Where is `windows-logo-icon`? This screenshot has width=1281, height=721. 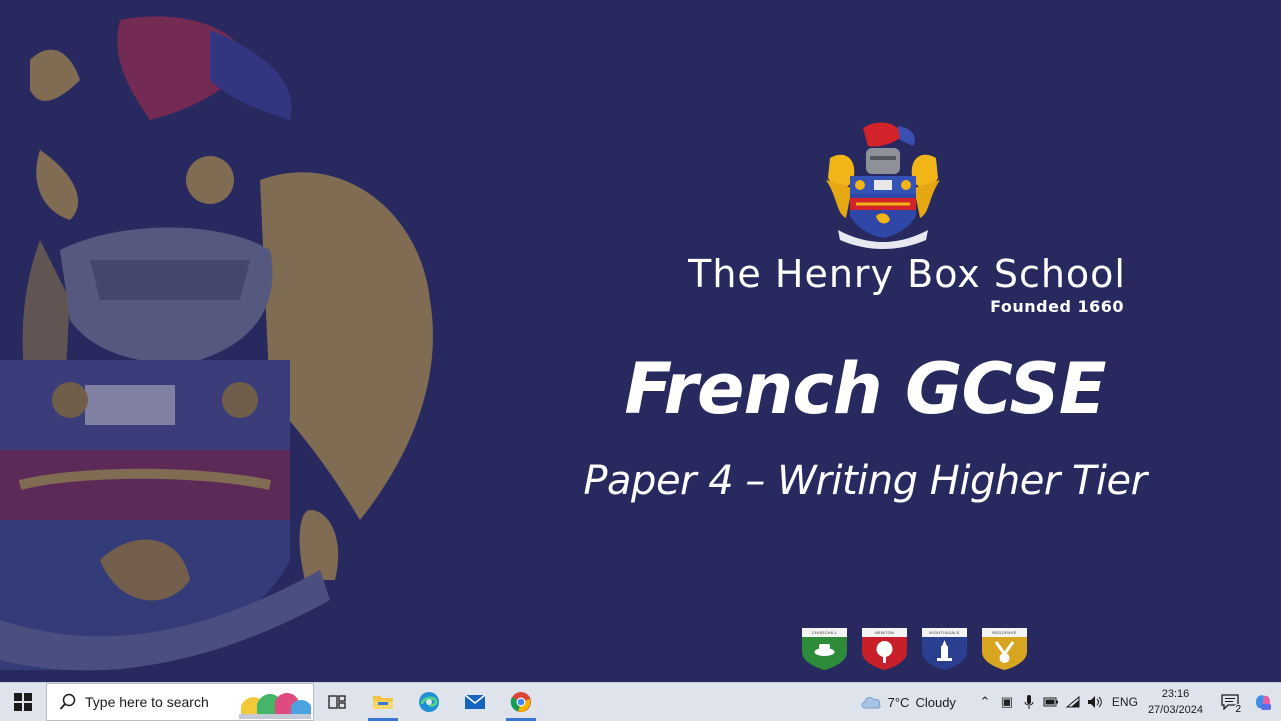 windows-logo-icon is located at coordinates (23, 702).